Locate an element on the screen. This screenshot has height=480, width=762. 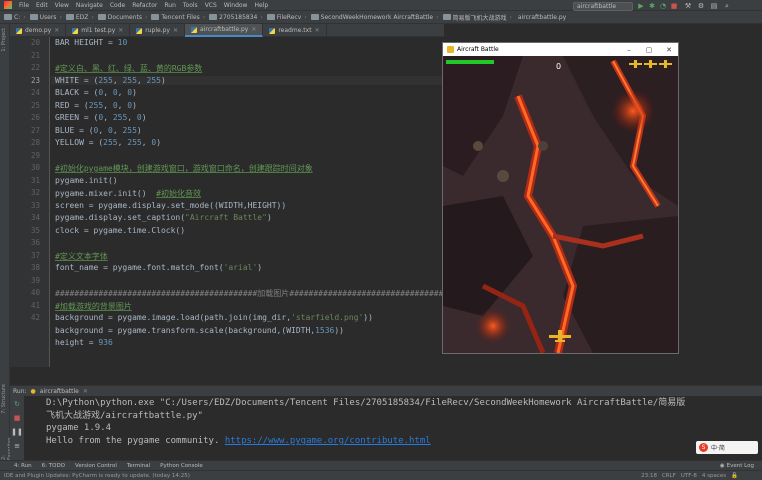
breadcrumb-item: 2705185834 › is located at coordinates (236, 17).